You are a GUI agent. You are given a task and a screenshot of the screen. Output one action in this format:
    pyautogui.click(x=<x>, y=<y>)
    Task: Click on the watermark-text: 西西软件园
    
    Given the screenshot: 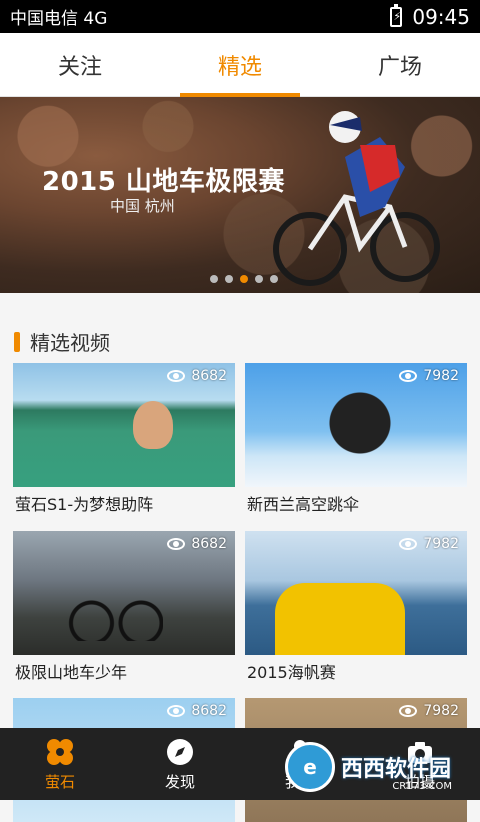 What is the action you would take?
    pyautogui.click(x=396, y=769)
    